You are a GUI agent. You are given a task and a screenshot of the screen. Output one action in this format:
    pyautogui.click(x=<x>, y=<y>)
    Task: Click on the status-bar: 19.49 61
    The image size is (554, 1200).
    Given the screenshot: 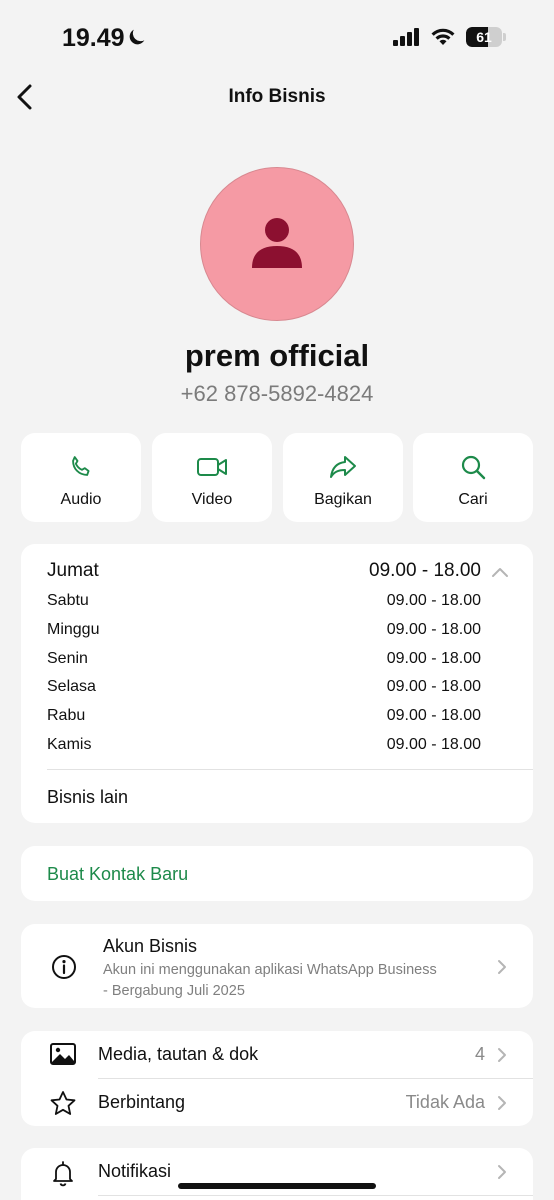 What is the action you would take?
    pyautogui.click(x=277, y=37)
    